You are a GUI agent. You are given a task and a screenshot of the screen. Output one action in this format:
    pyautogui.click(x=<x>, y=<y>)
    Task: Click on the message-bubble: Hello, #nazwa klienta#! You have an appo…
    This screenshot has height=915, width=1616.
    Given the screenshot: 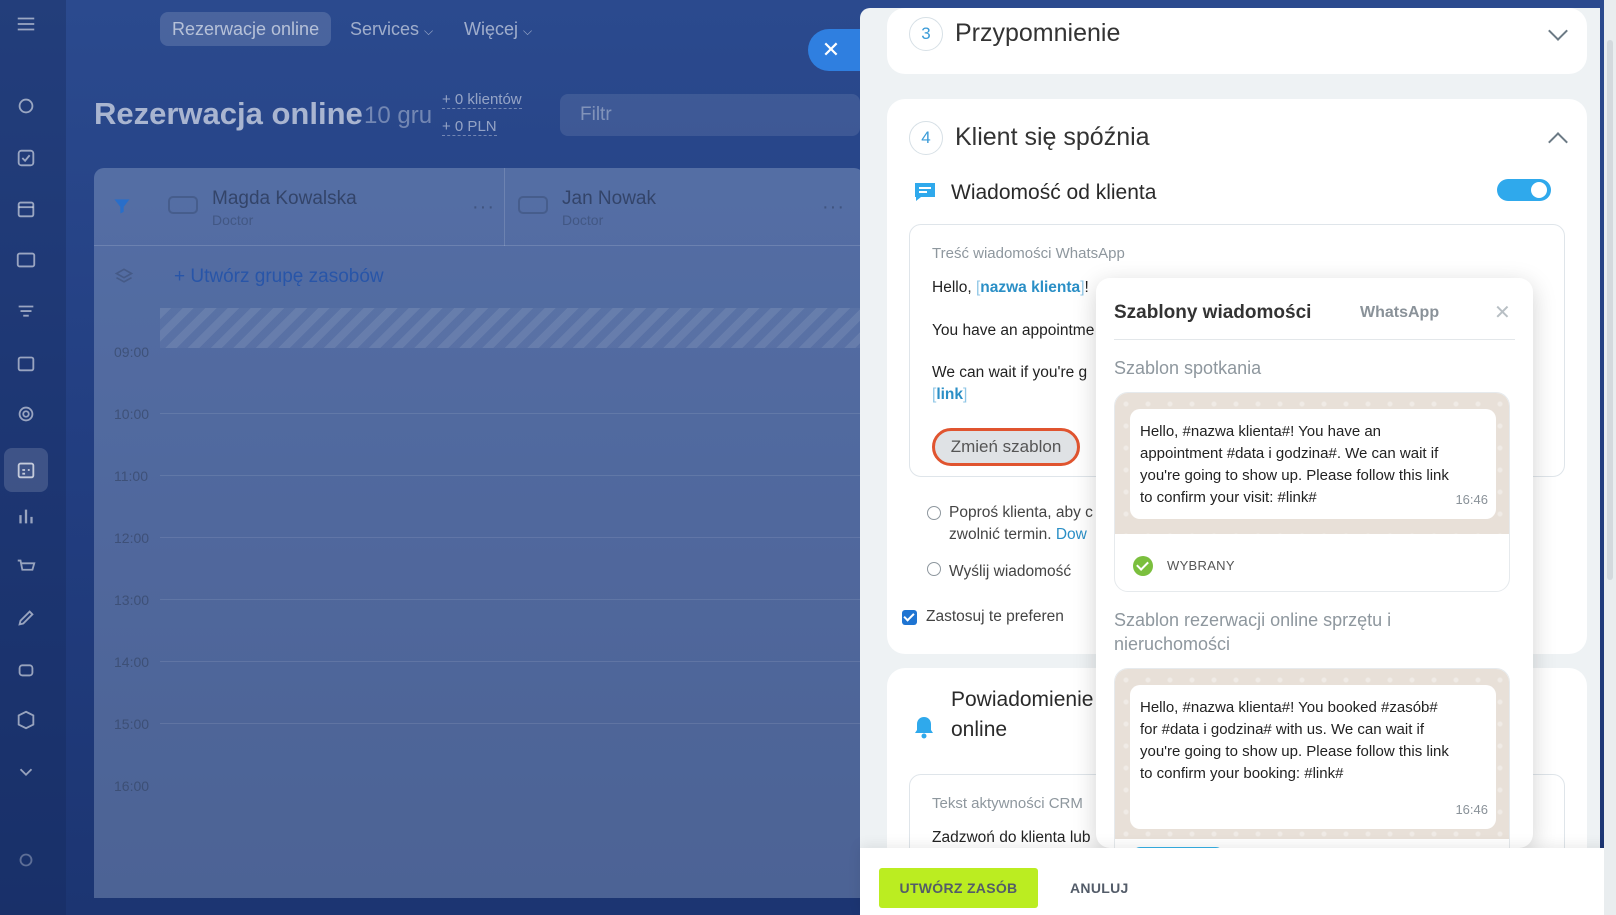 What is the action you would take?
    pyautogui.click(x=1313, y=464)
    